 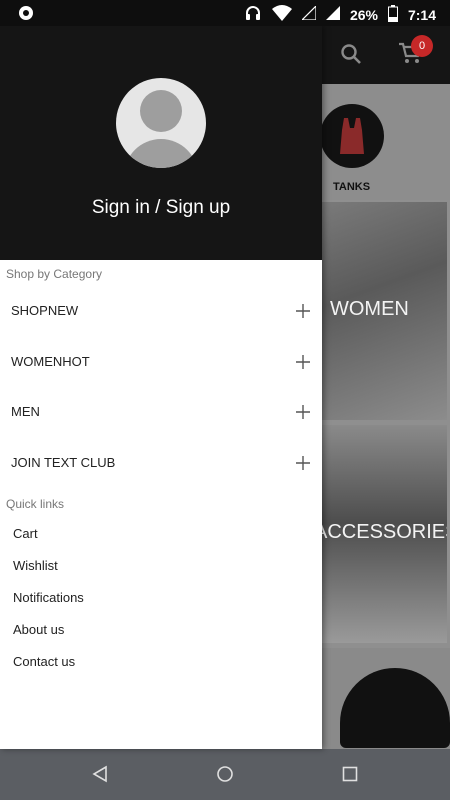 What do you see at coordinates (352, 187) in the screenshot?
I see `category-tanks-label: TANKS` at bounding box center [352, 187].